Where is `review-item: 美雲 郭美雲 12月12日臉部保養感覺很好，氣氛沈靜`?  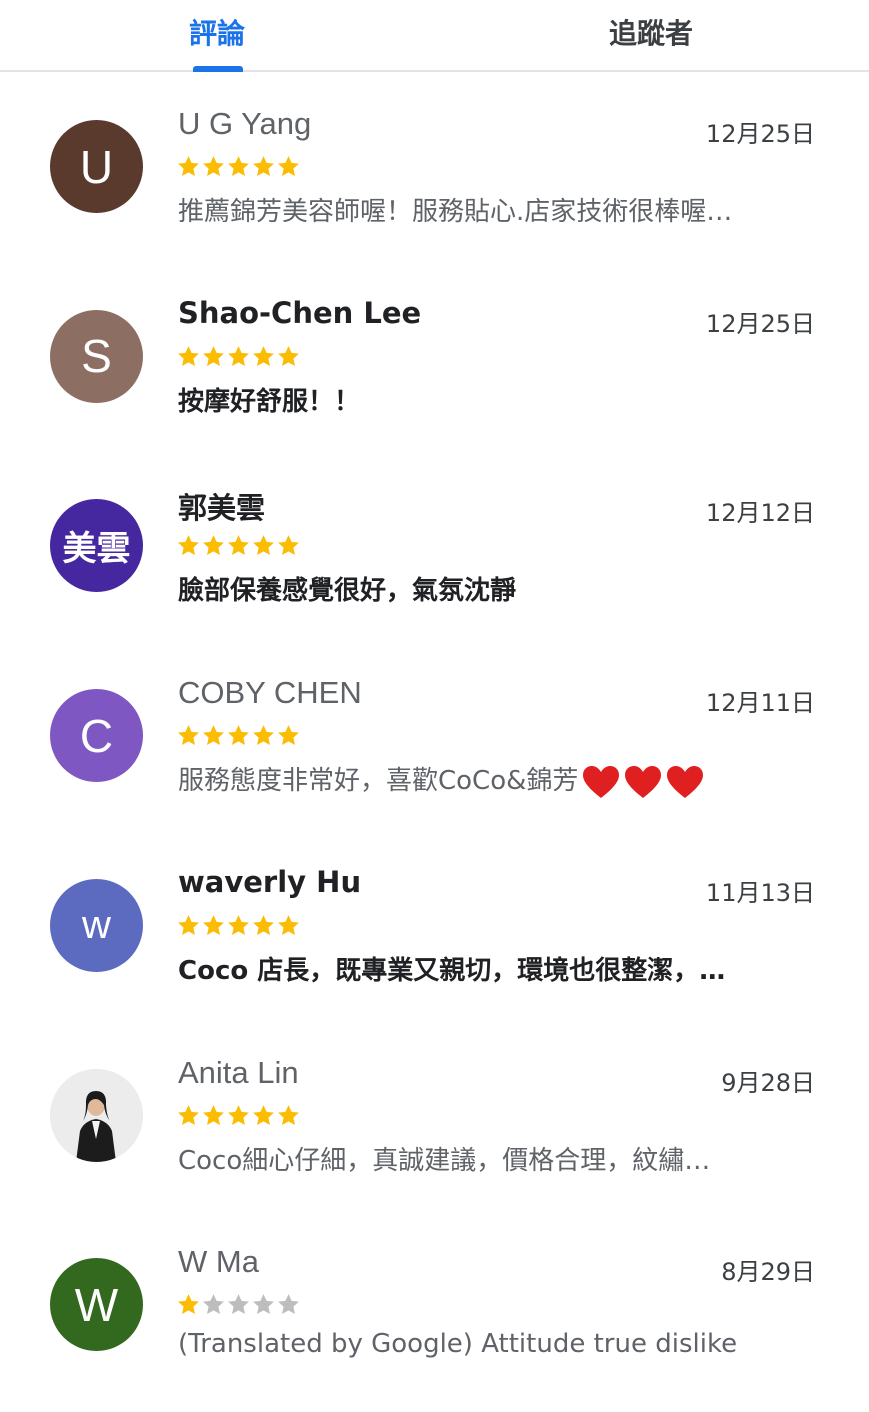
review-item: 美雲 郭美雲 12月12日臉部保養感覺很好，氣氛沈靜 is located at coordinates (434, 558).